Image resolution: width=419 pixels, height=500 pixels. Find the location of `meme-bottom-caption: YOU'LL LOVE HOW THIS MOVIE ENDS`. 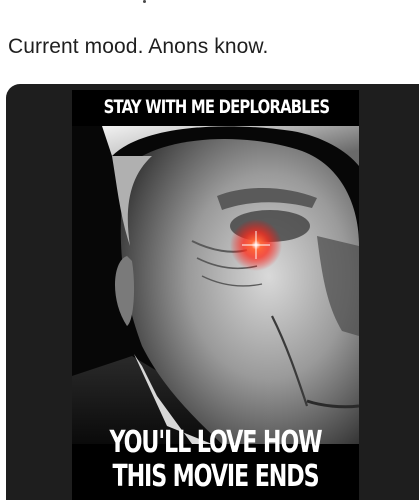

meme-bottom-caption: YOU'LL LOVE HOW THIS MOVIE ENDS is located at coordinates (215, 459).